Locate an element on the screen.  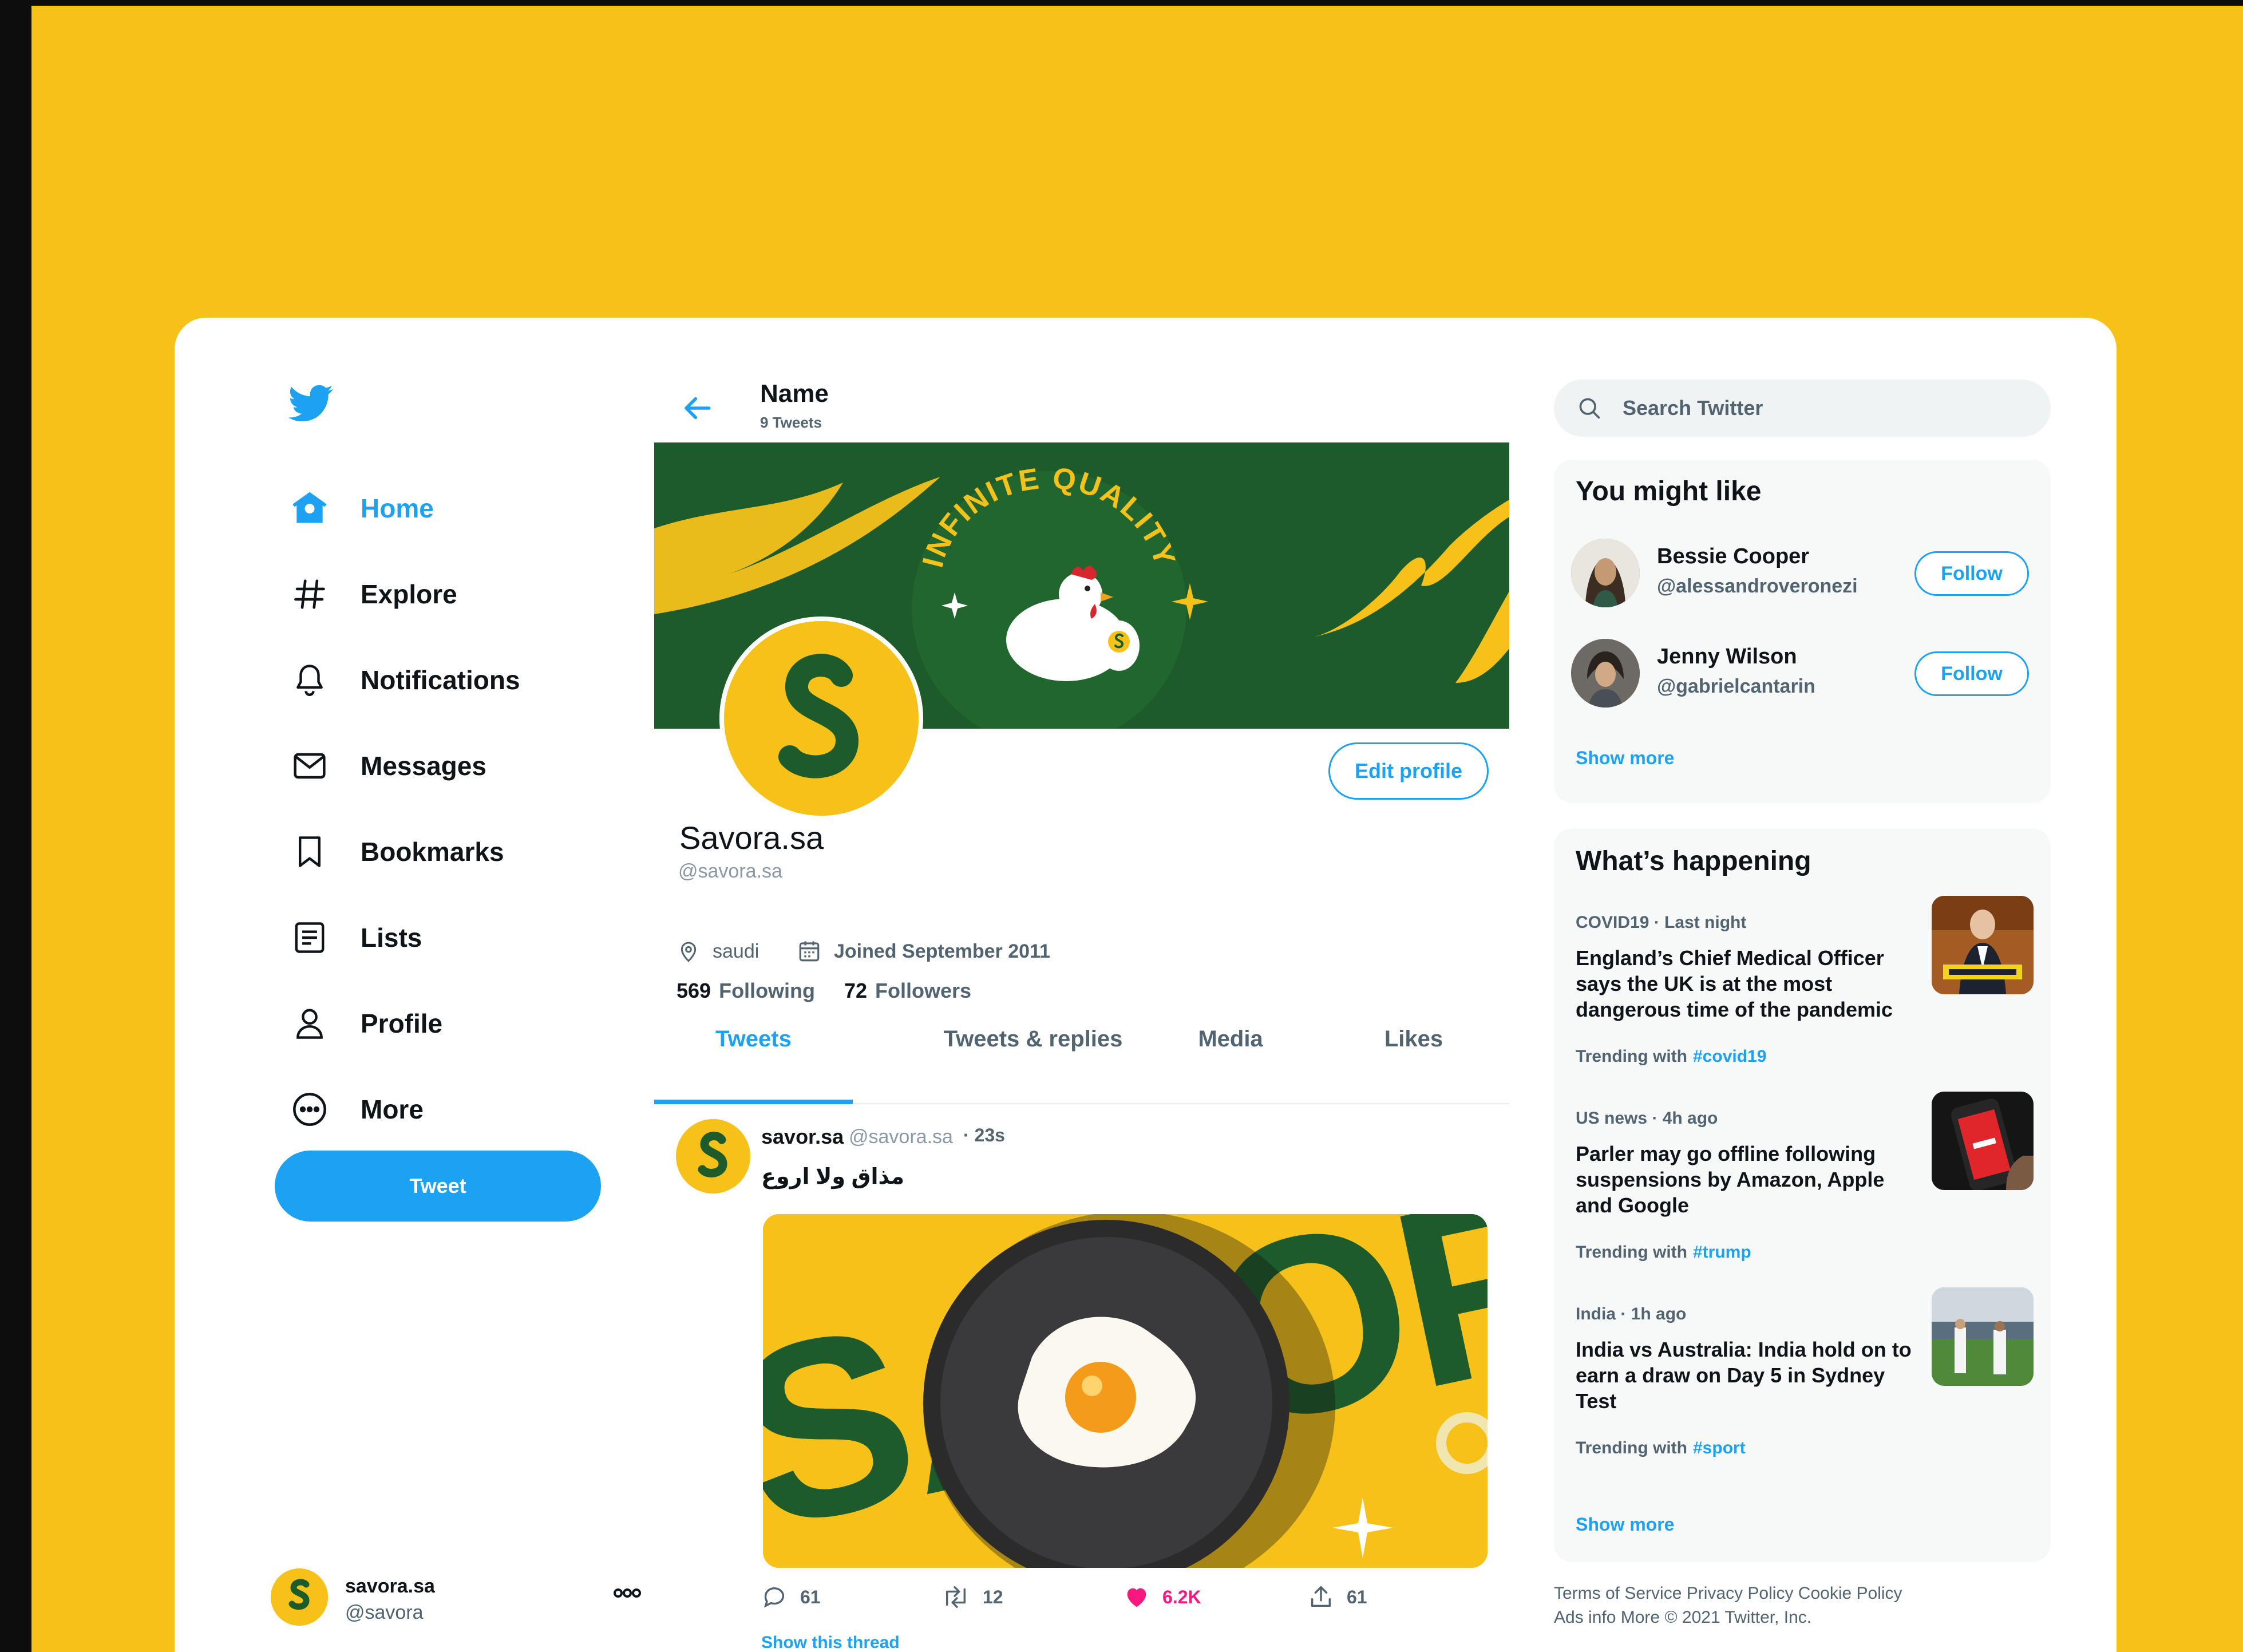
reply-button: 61 is located at coordinates (791, 1597).